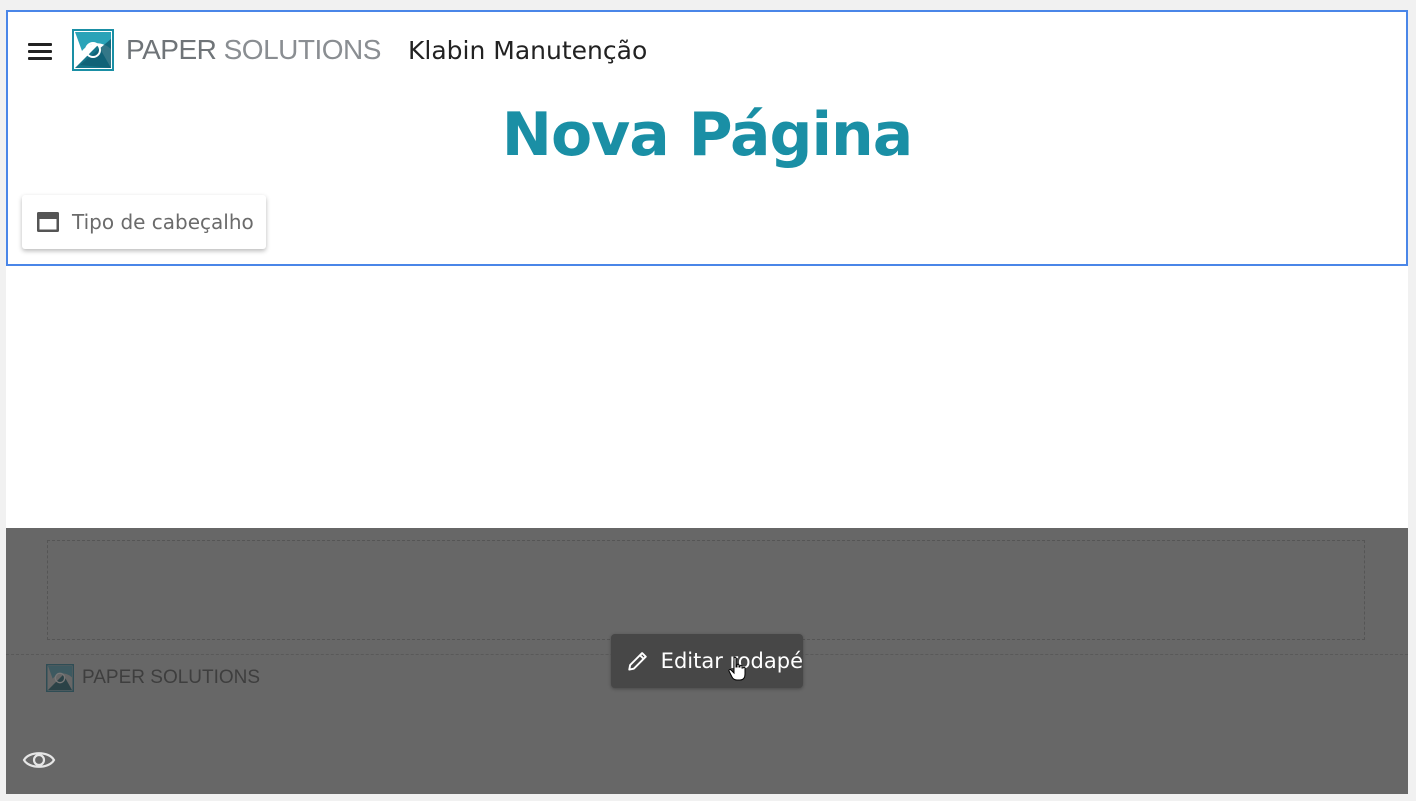 The height and width of the screenshot is (801, 1416). What do you see at coordinates (528, 50) in the screenshot?
I see `app-title: Klabin Manutenção` at bounding box center [528, 50].